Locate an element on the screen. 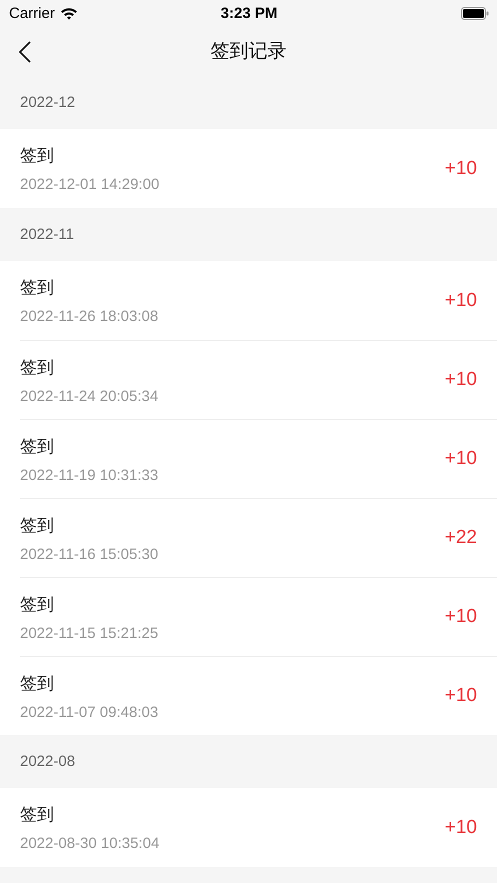 This screenshot has height=883, width=497. month-label: 2022-12 is located at coordinates (48, 102).